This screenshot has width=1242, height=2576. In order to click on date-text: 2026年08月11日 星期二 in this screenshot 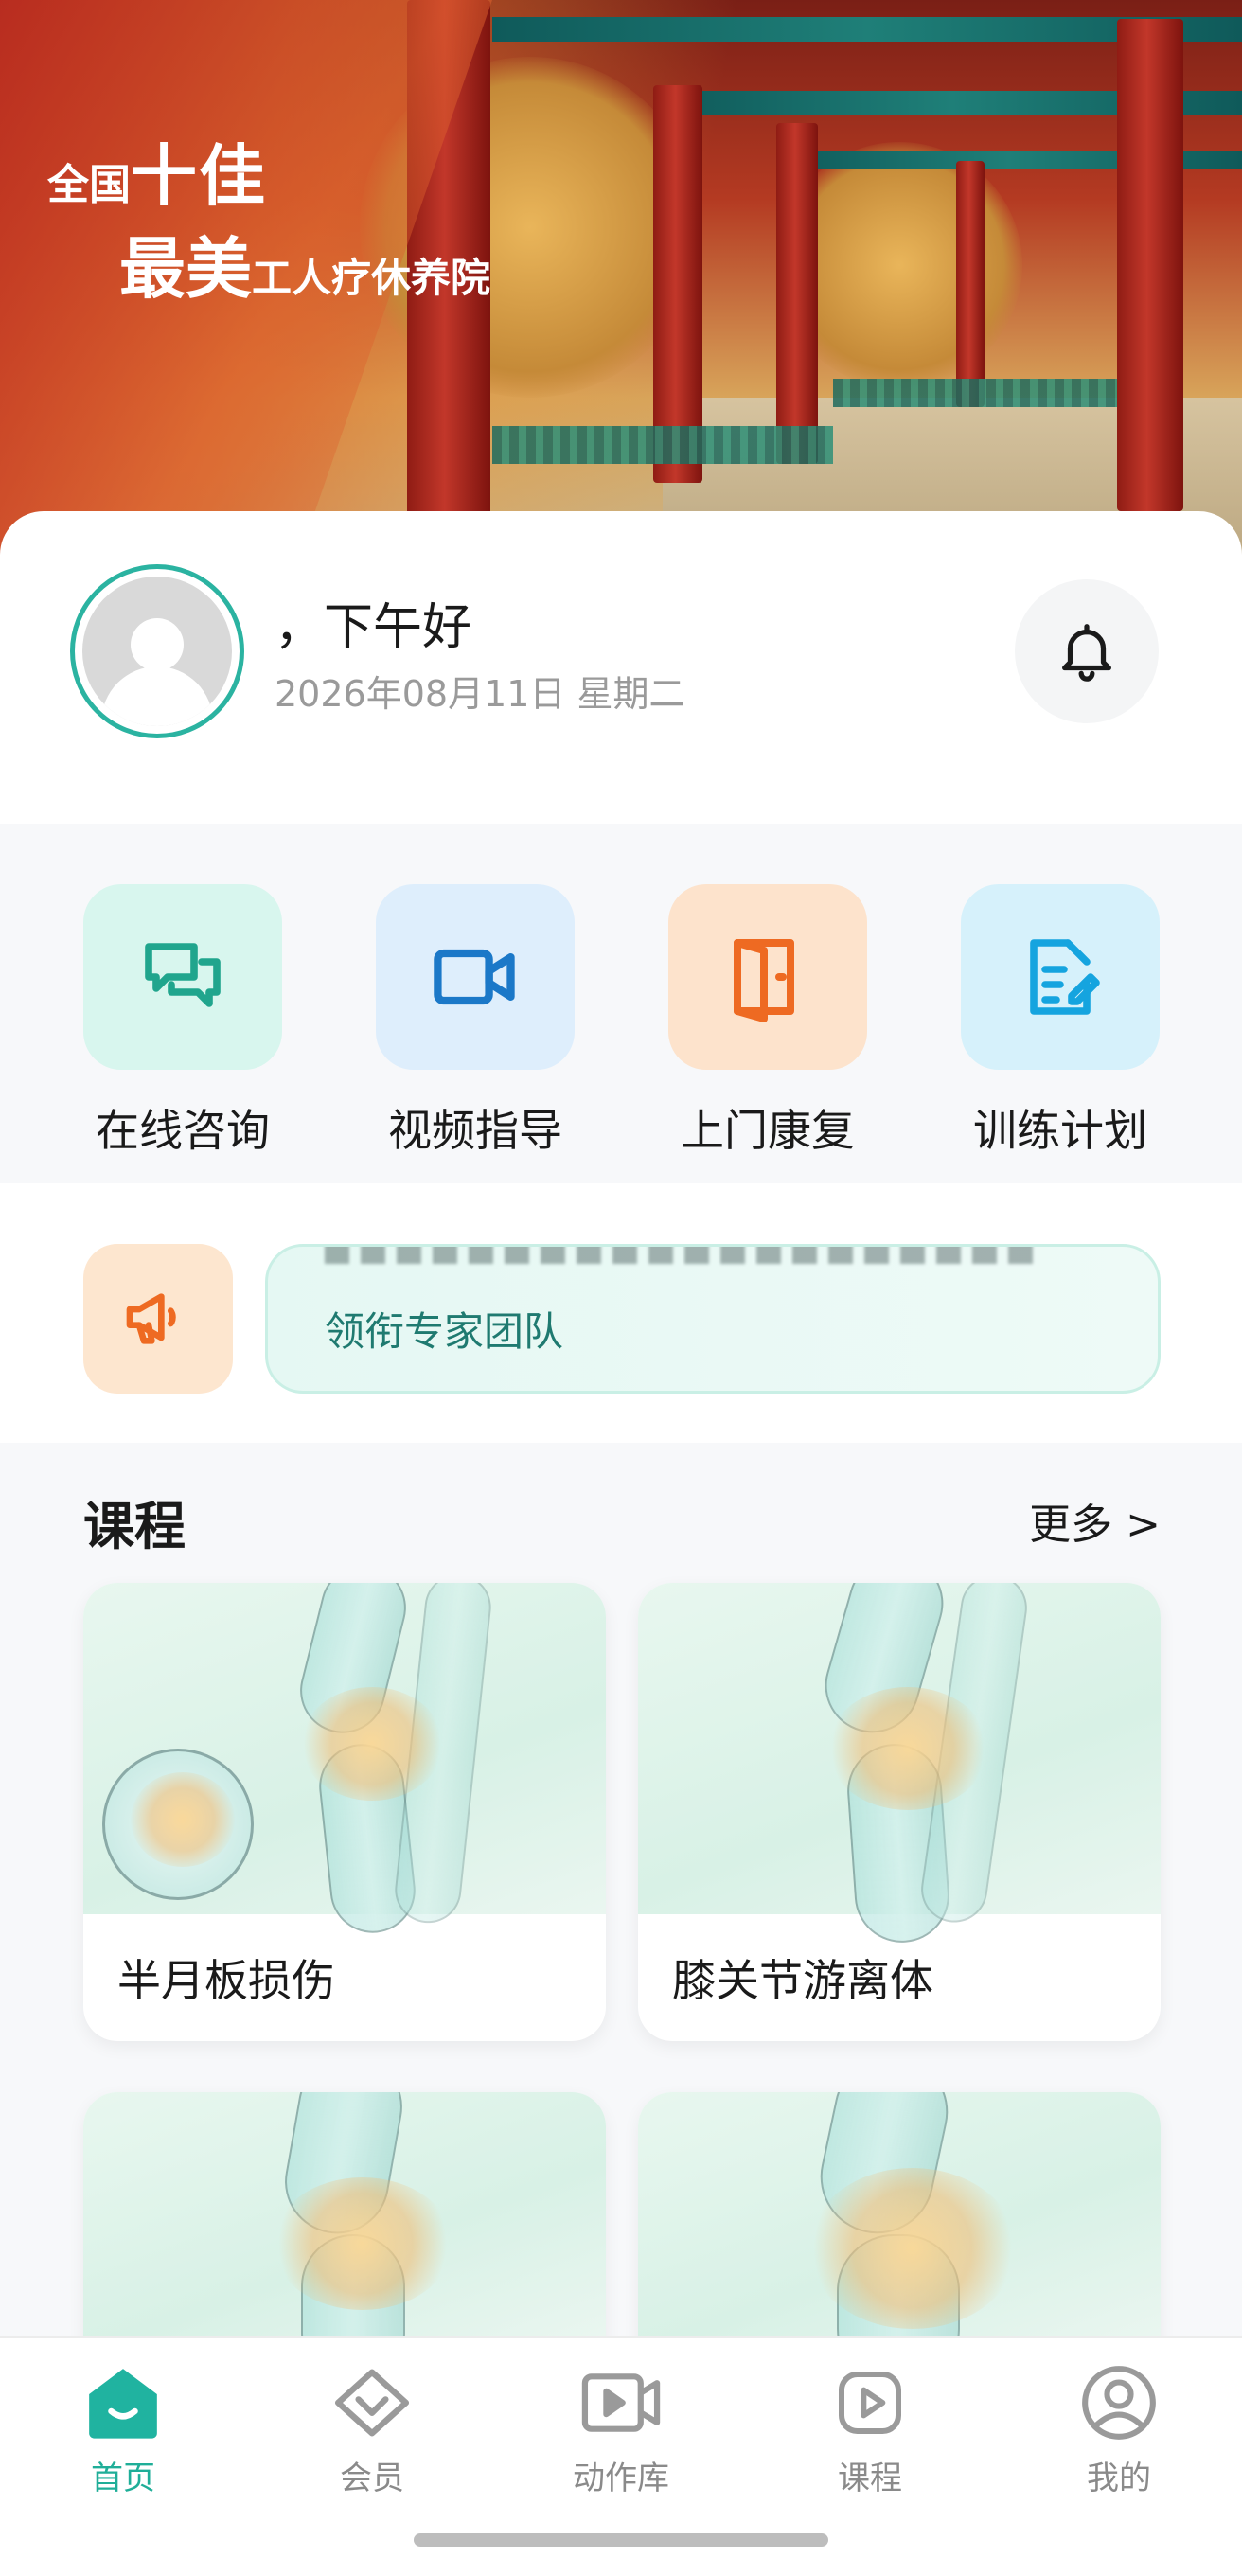, I will do `click(480, 694)`.